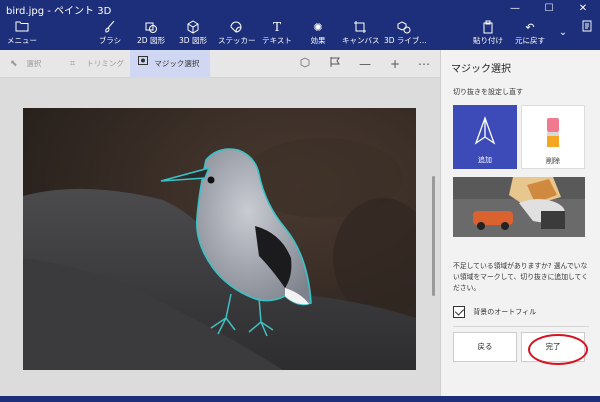  I want to click on panel-title: マジック選択, so click(481, 69).